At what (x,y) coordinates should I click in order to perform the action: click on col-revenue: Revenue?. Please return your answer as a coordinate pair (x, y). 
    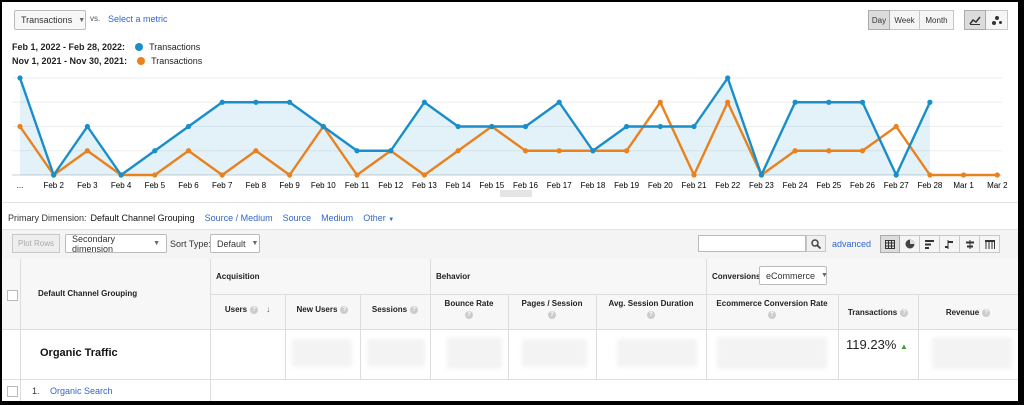
    Looking at the image, I should click on (968, 312).